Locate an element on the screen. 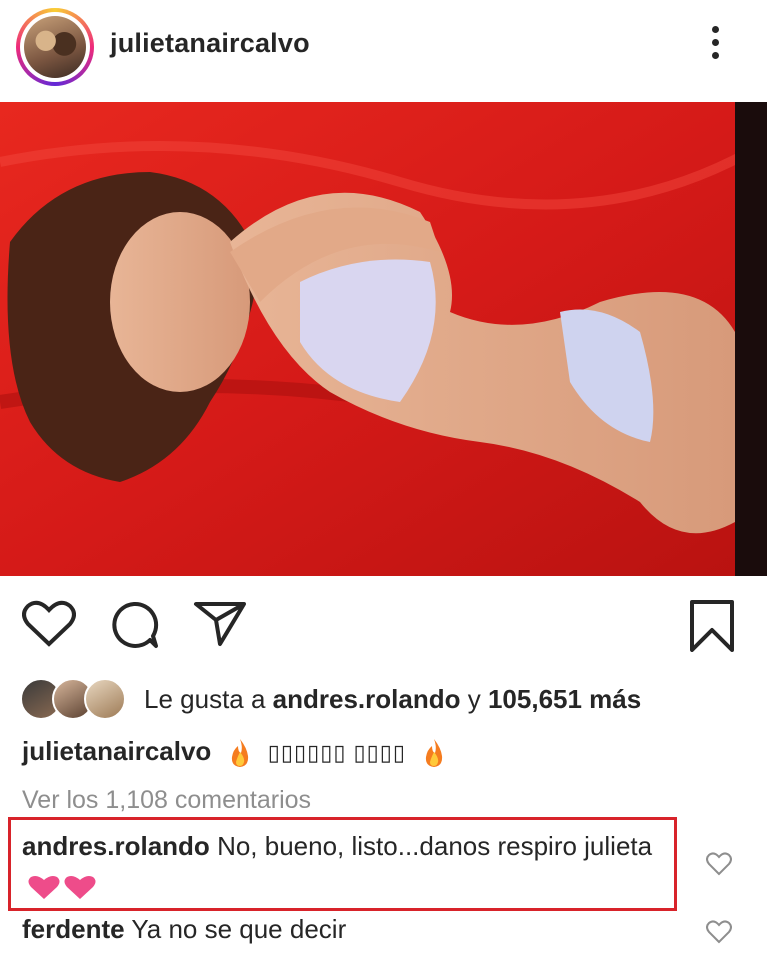  caption-text: ▯▯▯▯▯▯ ▯▯▯▯ is located at coordinates (336, 752).